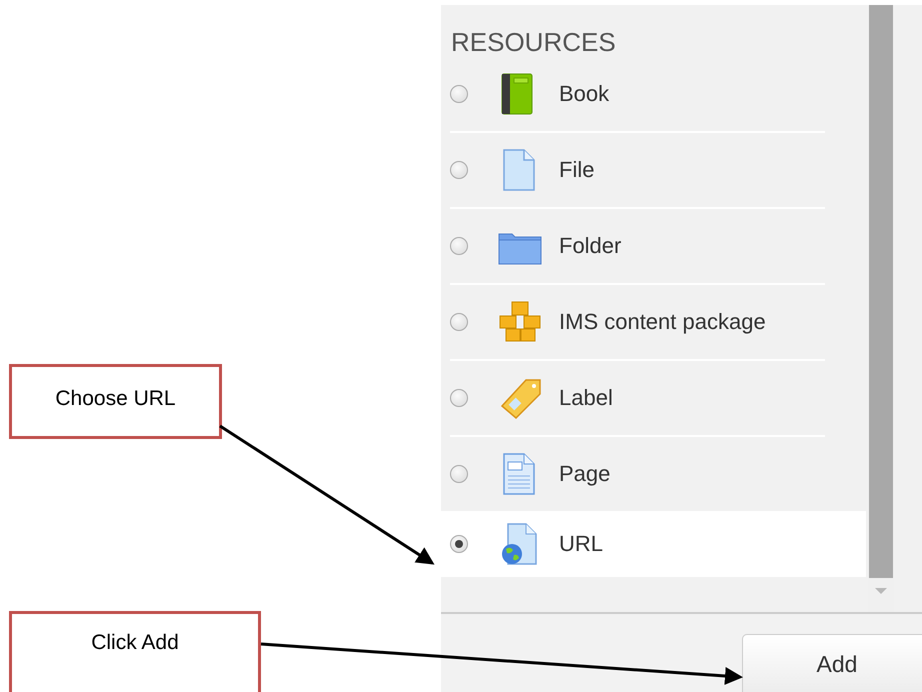 This screenshot has width=922, height=692. Describe the element at coordinates (662, 322) in the screenshot. I see `option-label: IMS content package` at that location.